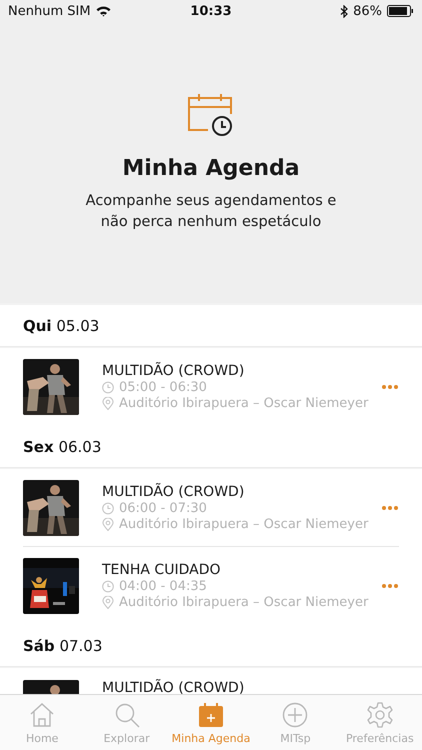 This screenshot has height=750, width=422. What do you see at coordinates (163, 387) in the screenshot?
I see `event-time: 05:00 - 06:30` at bounding box center [163, 387].